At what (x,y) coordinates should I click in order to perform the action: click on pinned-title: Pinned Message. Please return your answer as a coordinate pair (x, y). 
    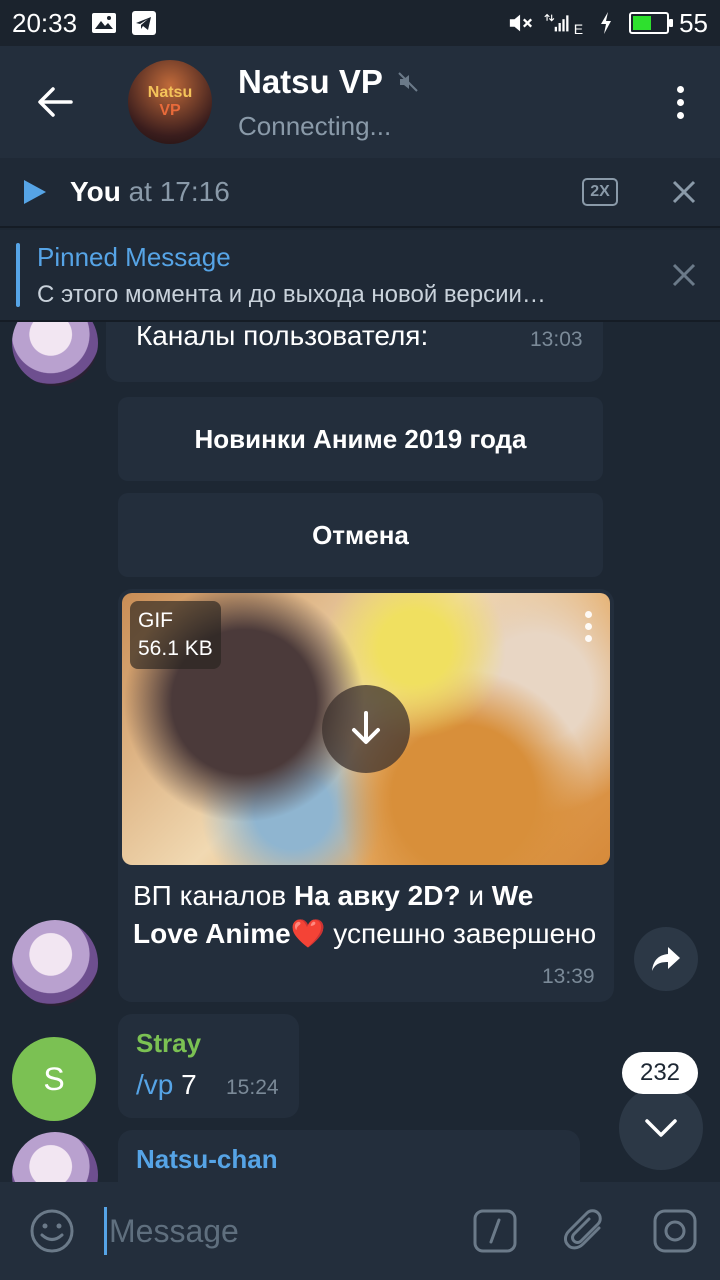
    Looking at the image, I should click on (134, 256).